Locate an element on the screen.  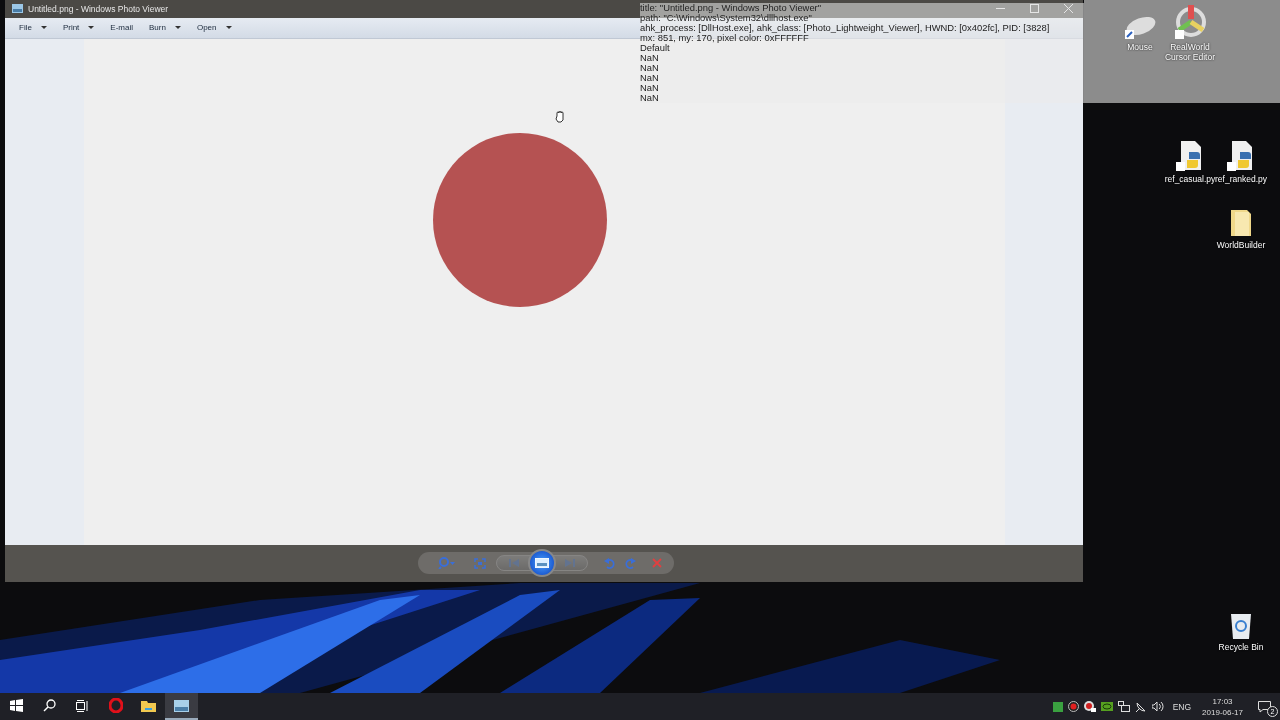
language-indicator: ENG is located at coordinates (1182, 706).